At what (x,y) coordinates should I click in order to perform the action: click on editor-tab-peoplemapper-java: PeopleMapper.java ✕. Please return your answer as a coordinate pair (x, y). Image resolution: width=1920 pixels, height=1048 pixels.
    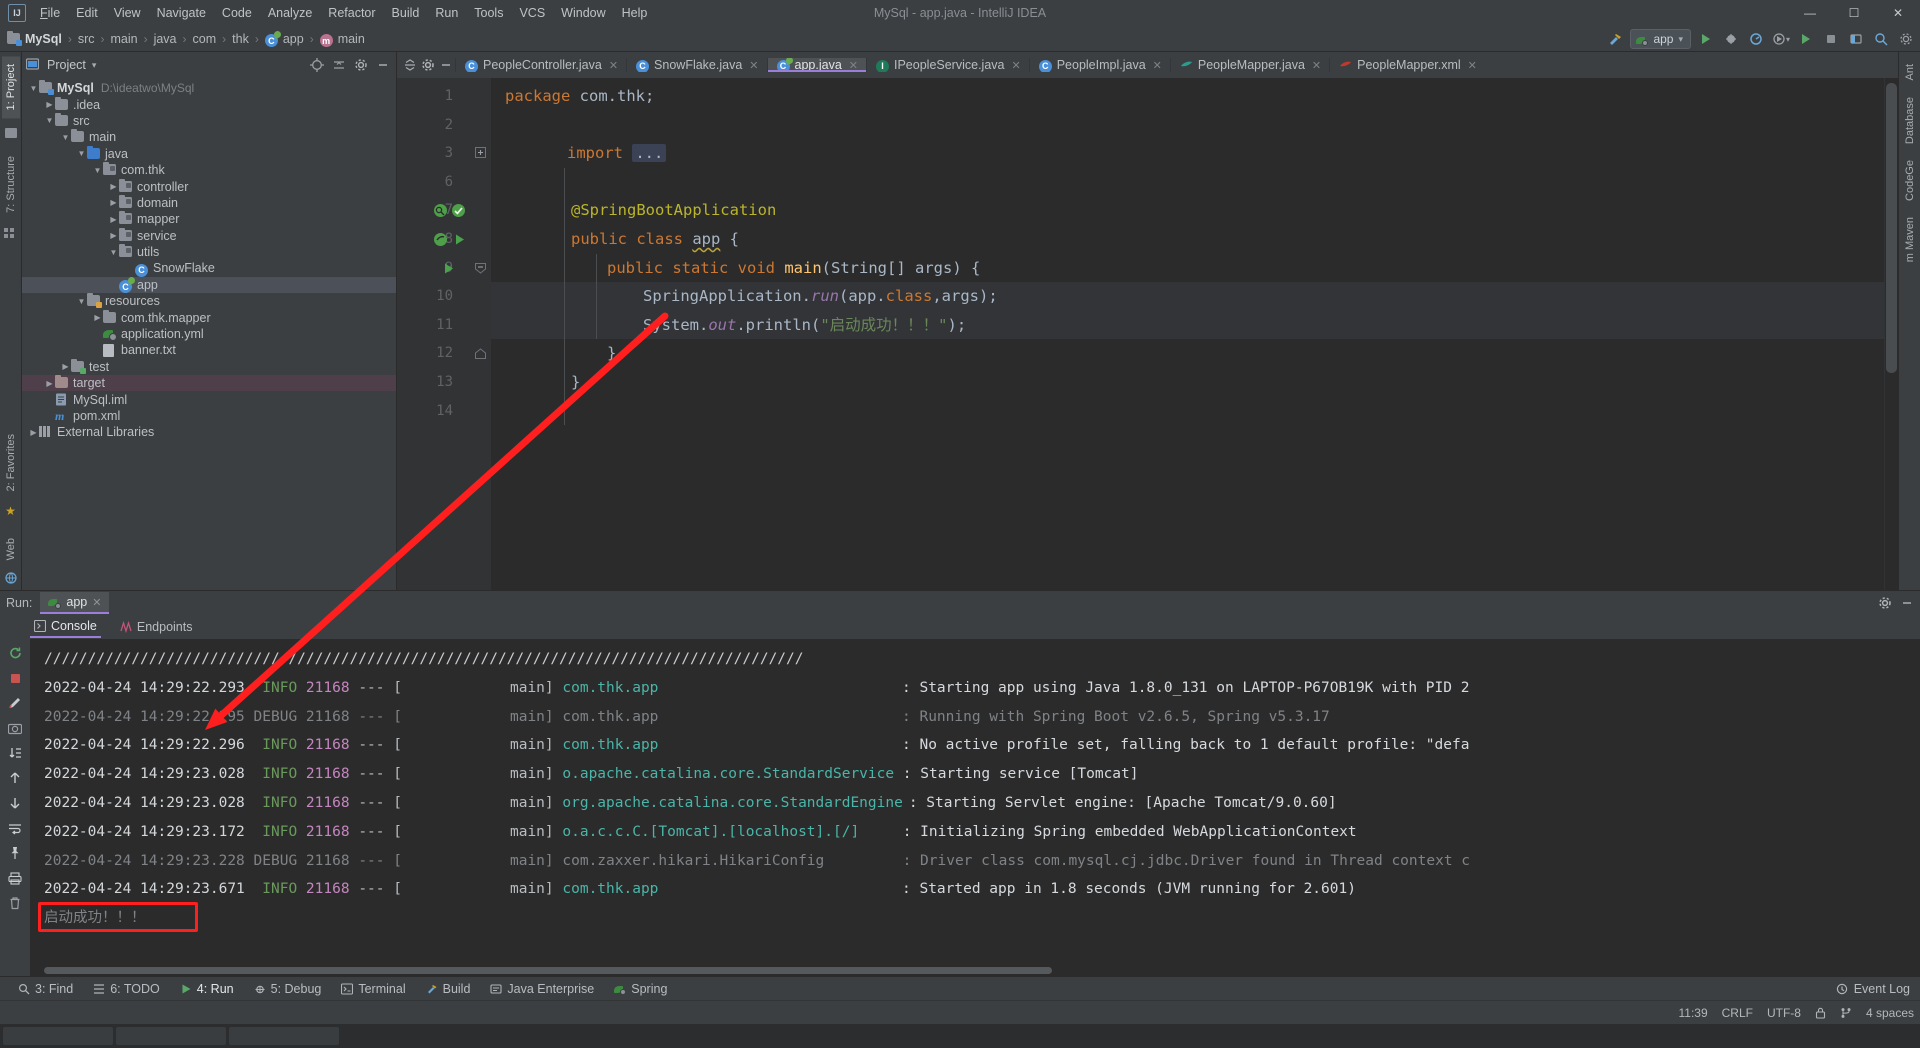
    Looking at the image, I should click on (1249, 65).